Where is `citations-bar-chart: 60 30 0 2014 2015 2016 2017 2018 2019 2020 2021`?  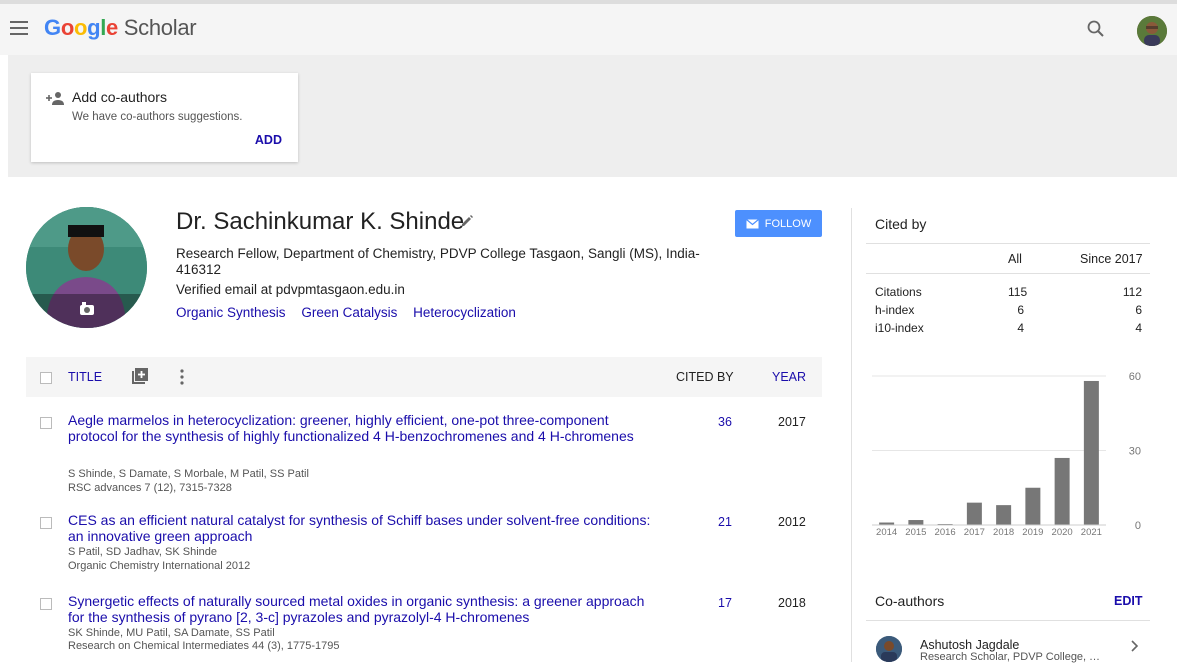 citations-bar-chart: 60 30 0 2014 2015 2016 2017 2018 2019 2020 2021 is located at coordinates (1006, 454).